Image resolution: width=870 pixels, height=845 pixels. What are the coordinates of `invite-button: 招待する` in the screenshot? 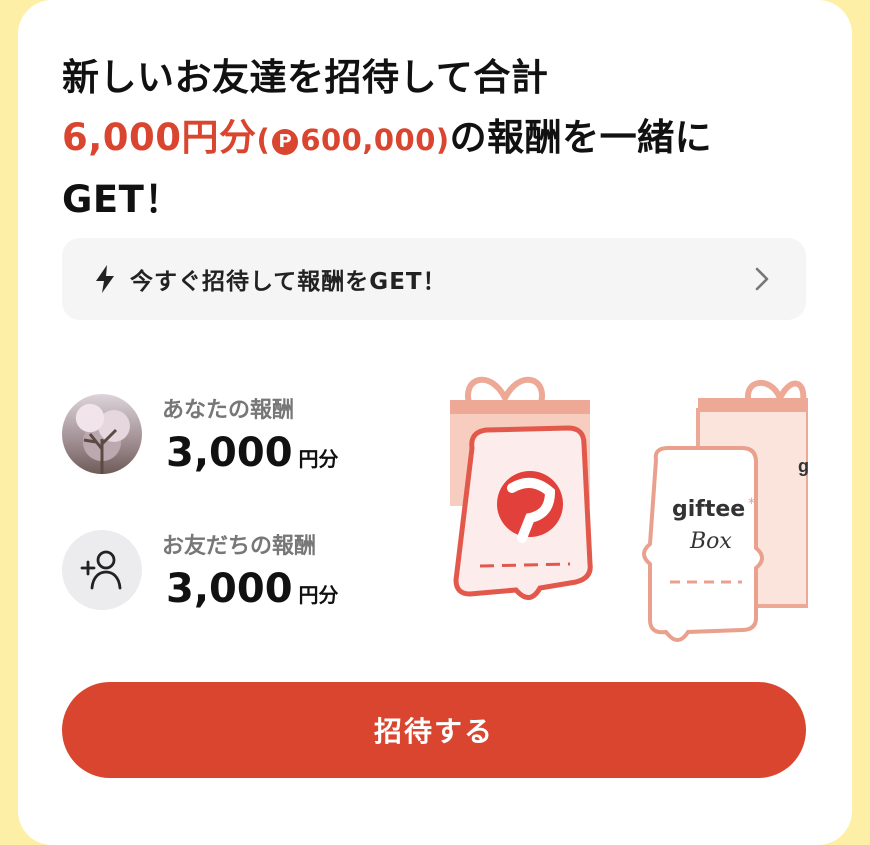 It's located at (434, 730).